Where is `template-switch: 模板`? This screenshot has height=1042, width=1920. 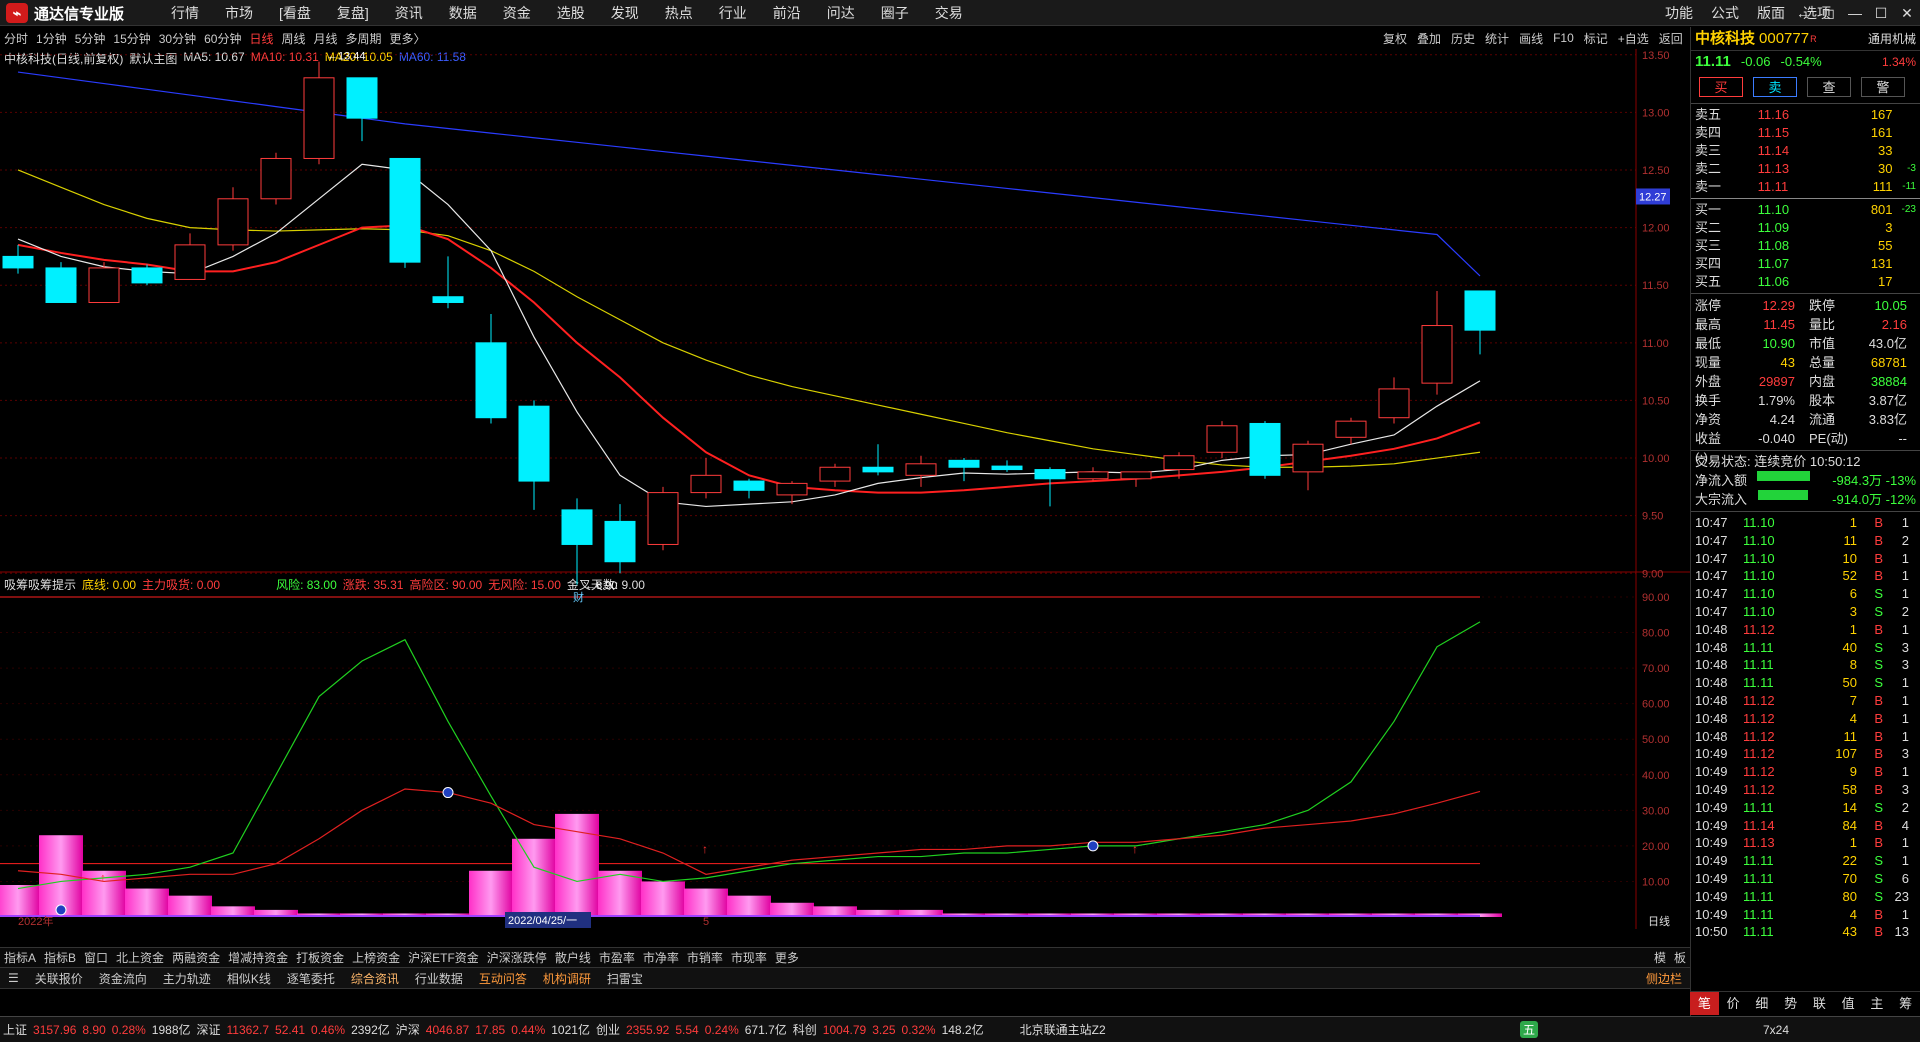 template-switch: 模板 is located at coordinates (1670, 957).